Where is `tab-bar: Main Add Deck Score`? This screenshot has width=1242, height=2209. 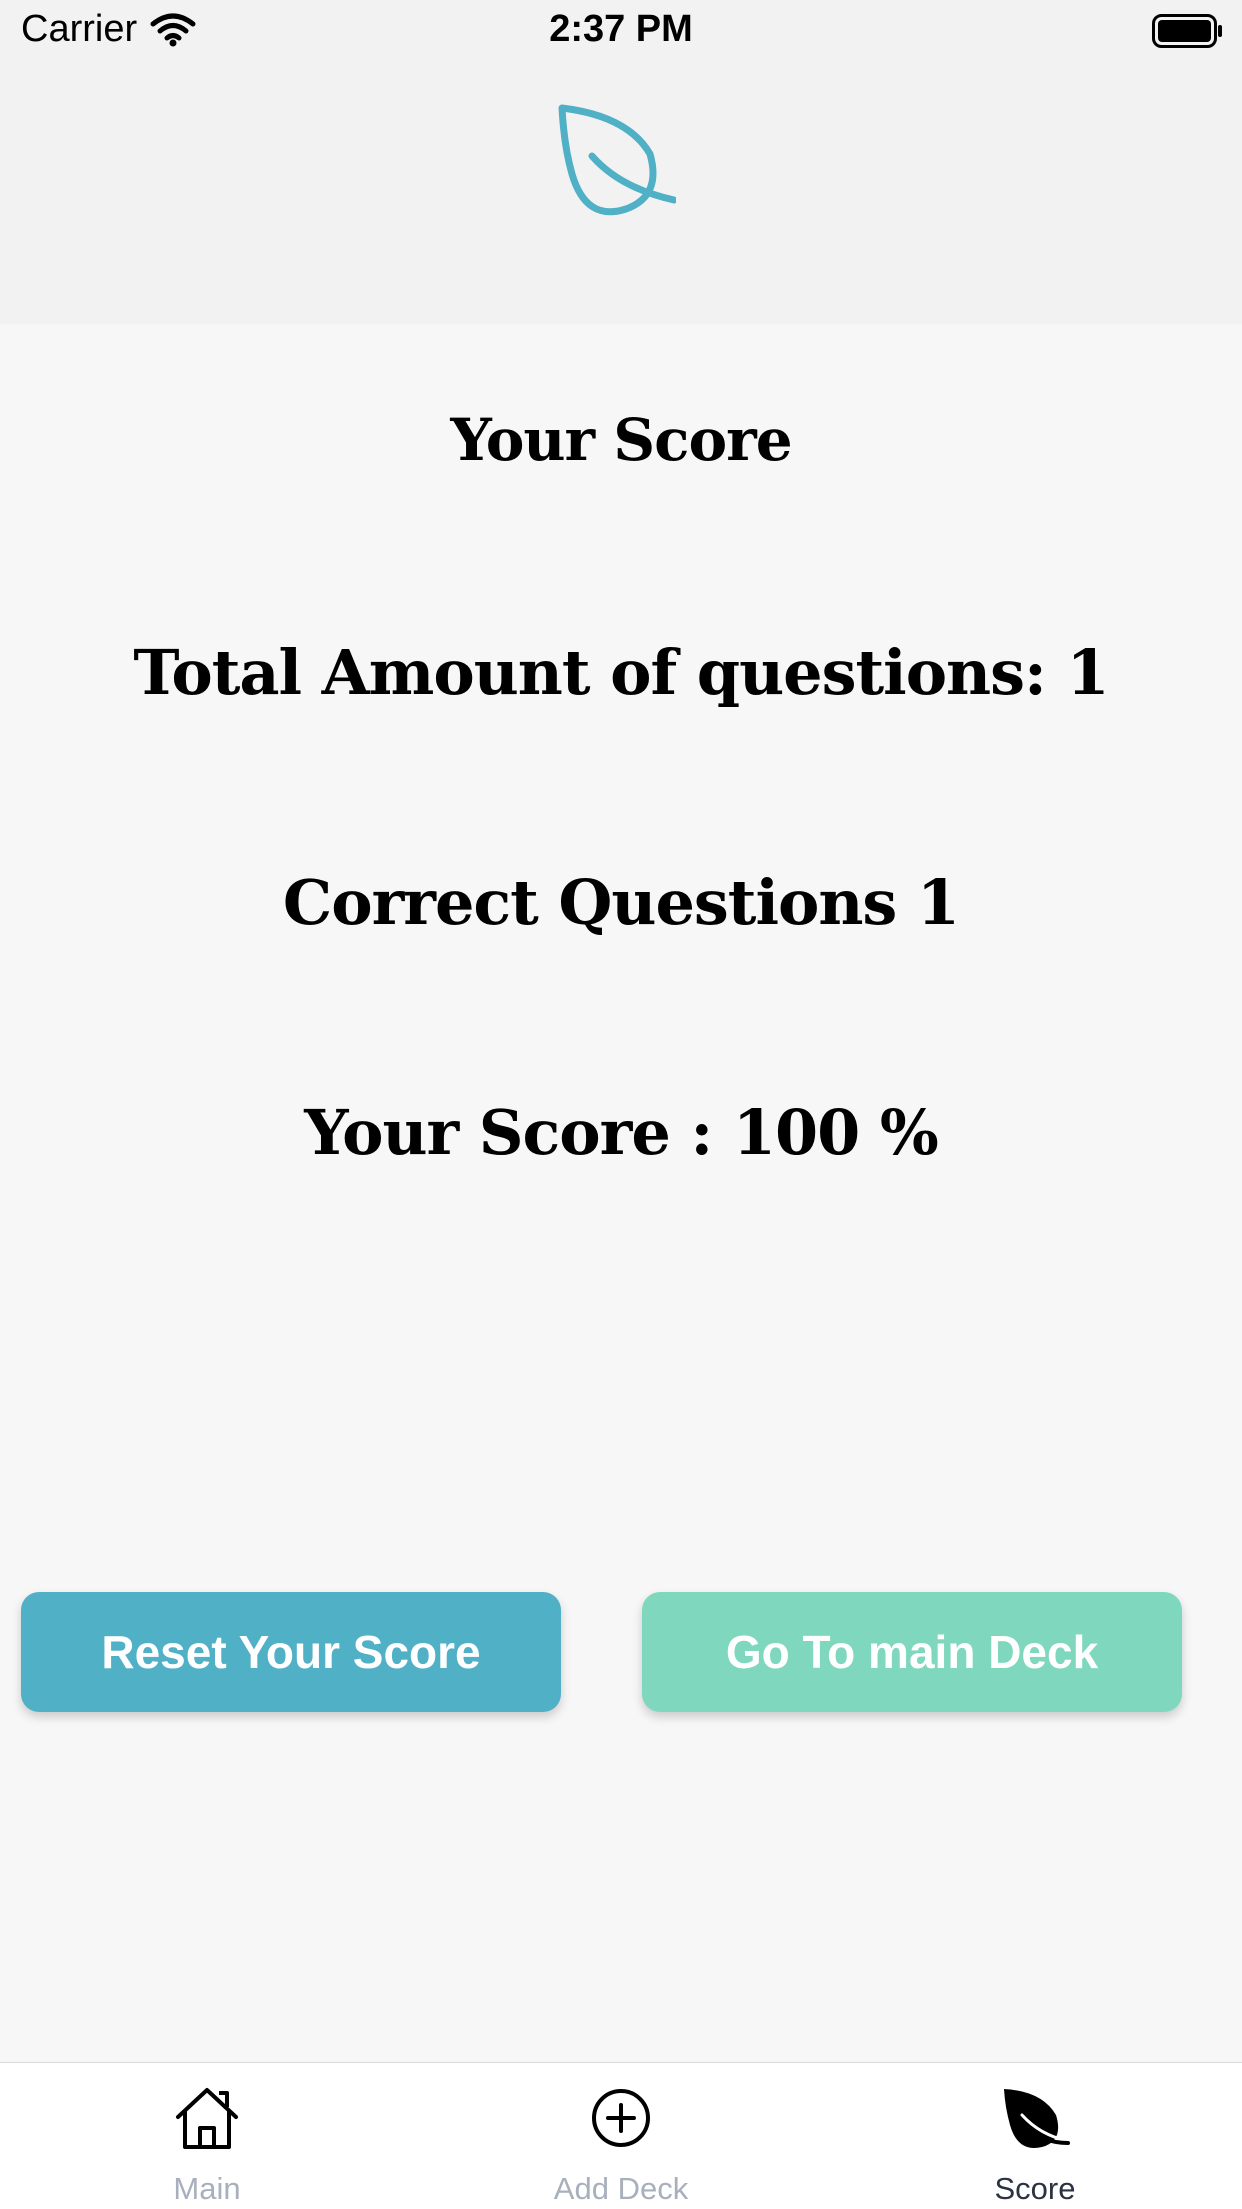 tab-bar: Main Add Deck Score is located at coordinates (621, 2135).